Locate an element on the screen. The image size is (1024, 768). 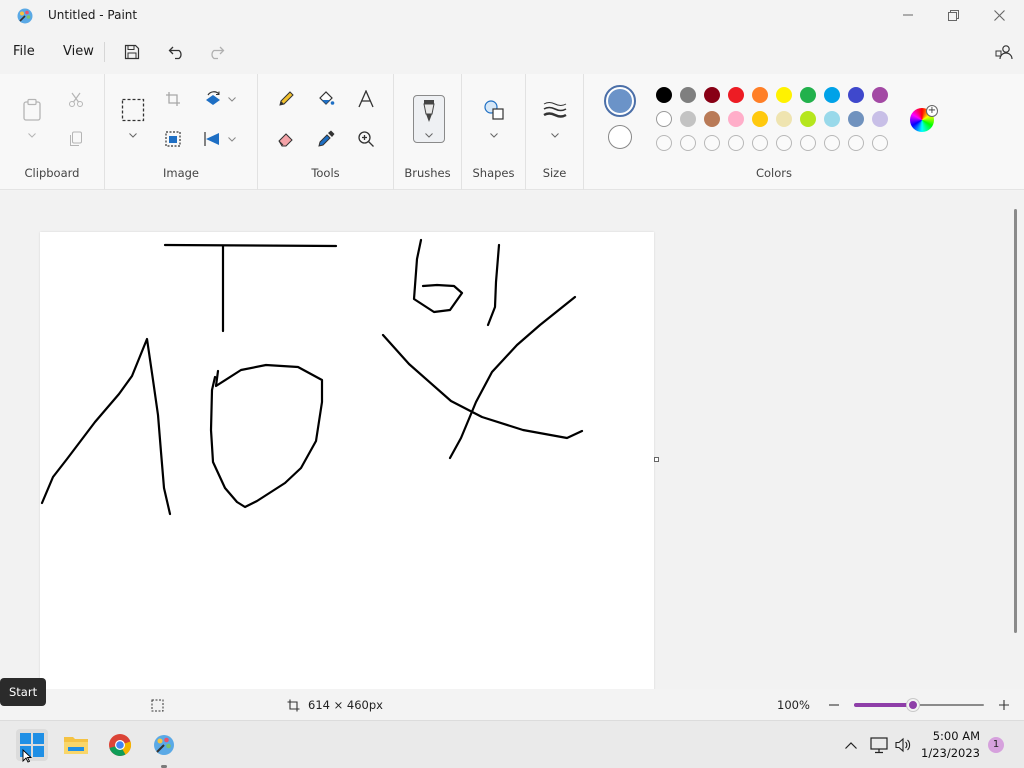
canvas-resize-handle is located at coordinates (656, 459).